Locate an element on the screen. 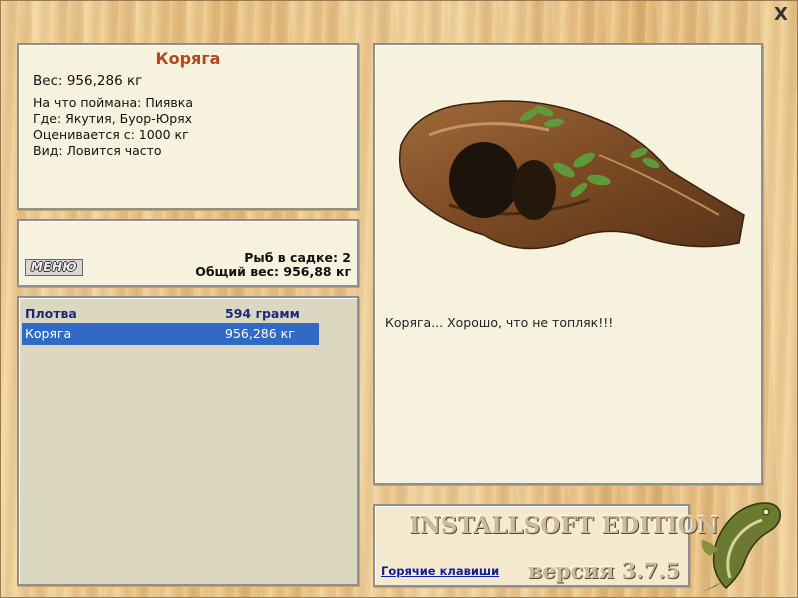 The width and height of the screenshot is (798, 598). item-title: Коряга is located at coordinates (188, 58).